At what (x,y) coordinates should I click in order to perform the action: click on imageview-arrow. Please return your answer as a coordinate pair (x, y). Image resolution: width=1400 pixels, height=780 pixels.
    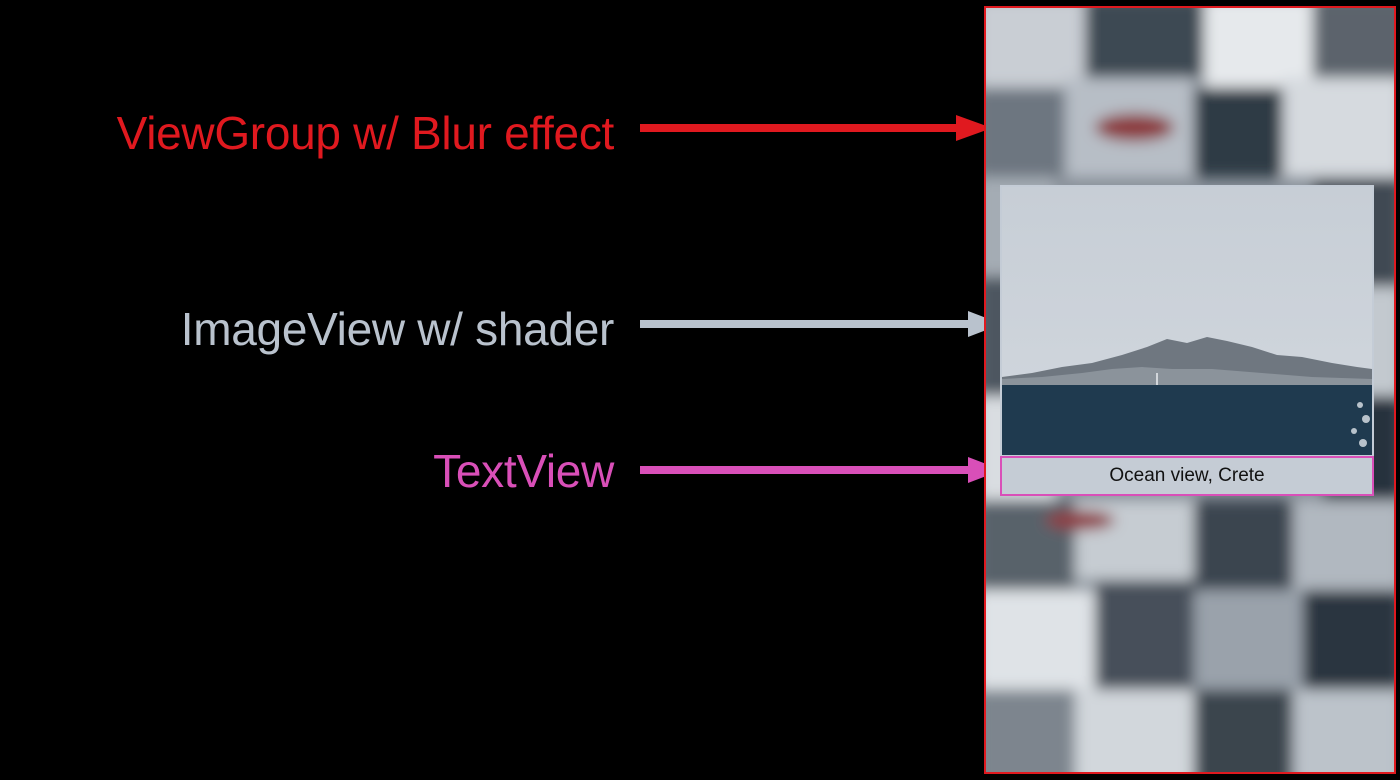
    Looking at the image, I should click on (821, 324).